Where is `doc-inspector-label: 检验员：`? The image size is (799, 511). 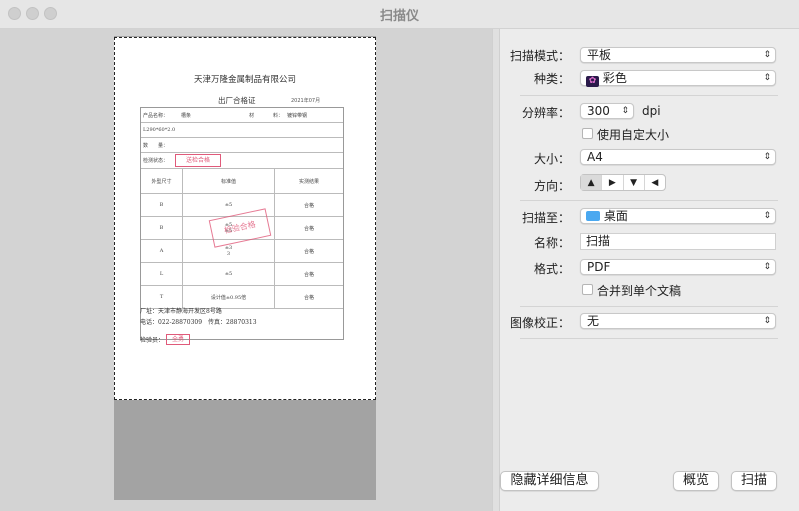
doc-inspector-label: 检验员： is located at coordinates (152, 340).